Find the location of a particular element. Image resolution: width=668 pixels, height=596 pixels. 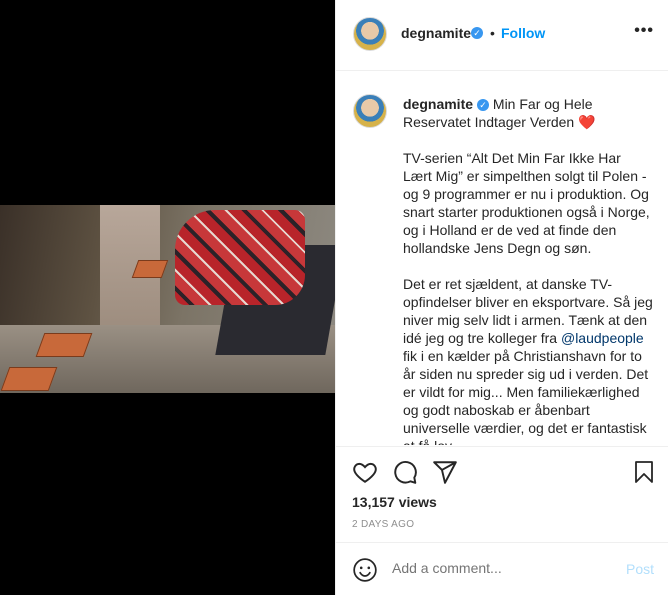

comment-bubble-icon is located at coordinates (405, 472).